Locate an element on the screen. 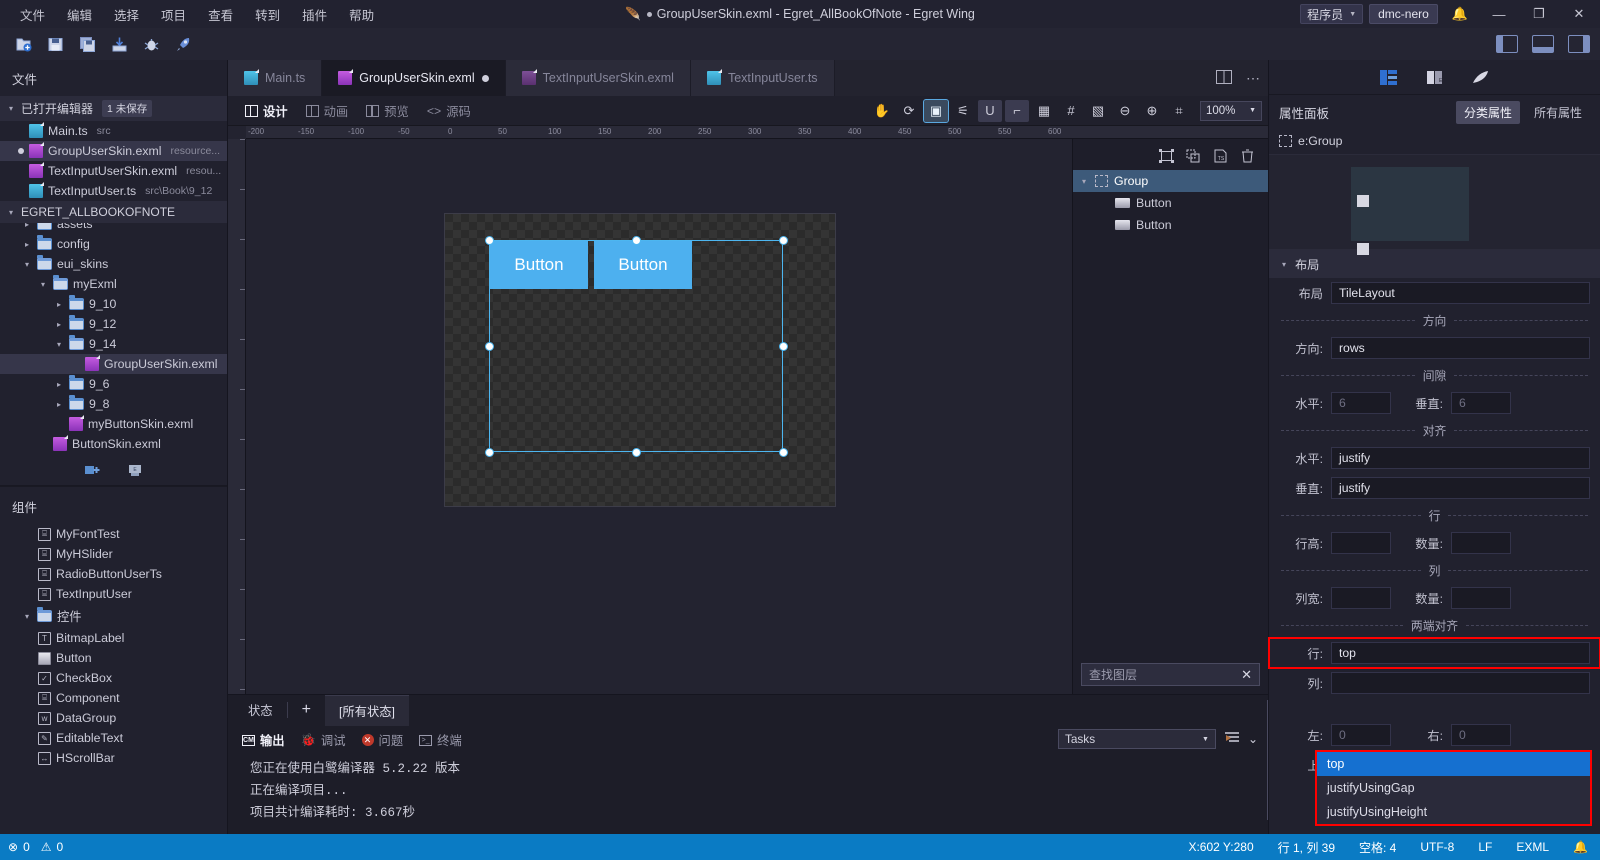 The width and height of the screenshot is (1600, 860). role-selector: 程序员 ▼ is located at coordinates (1332, 14).